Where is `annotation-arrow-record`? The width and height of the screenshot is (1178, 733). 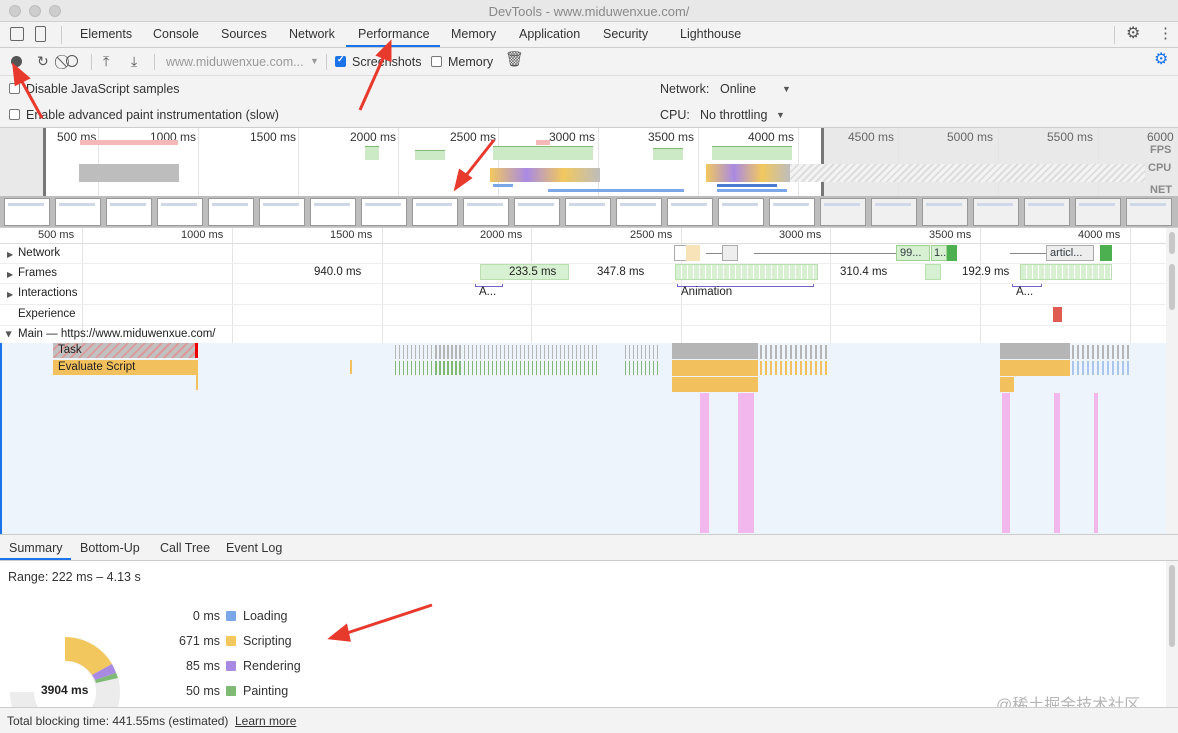 annotation-arrow-record is located at coordinates (31, 98).